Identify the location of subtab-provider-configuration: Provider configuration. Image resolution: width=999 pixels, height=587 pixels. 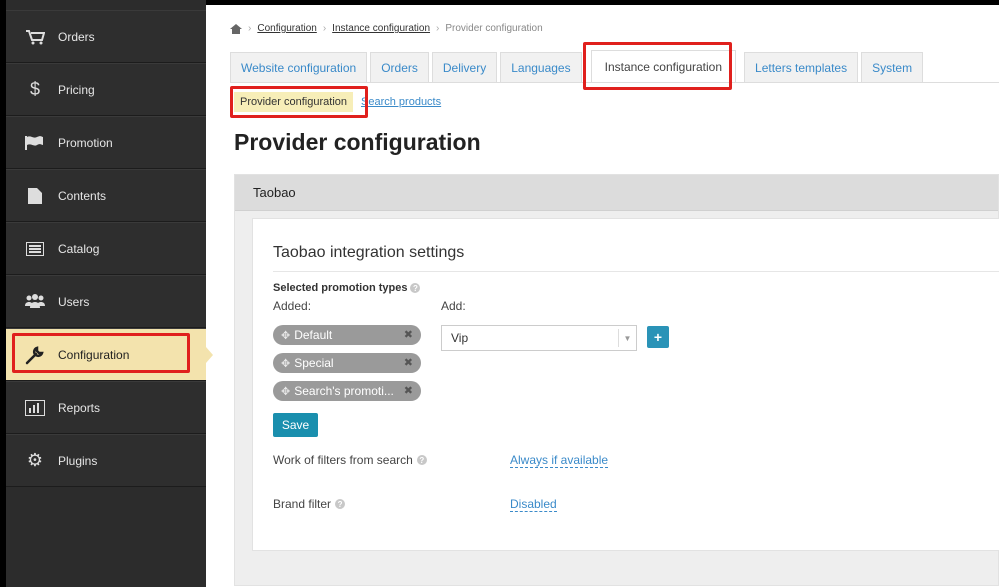
(294, 102).